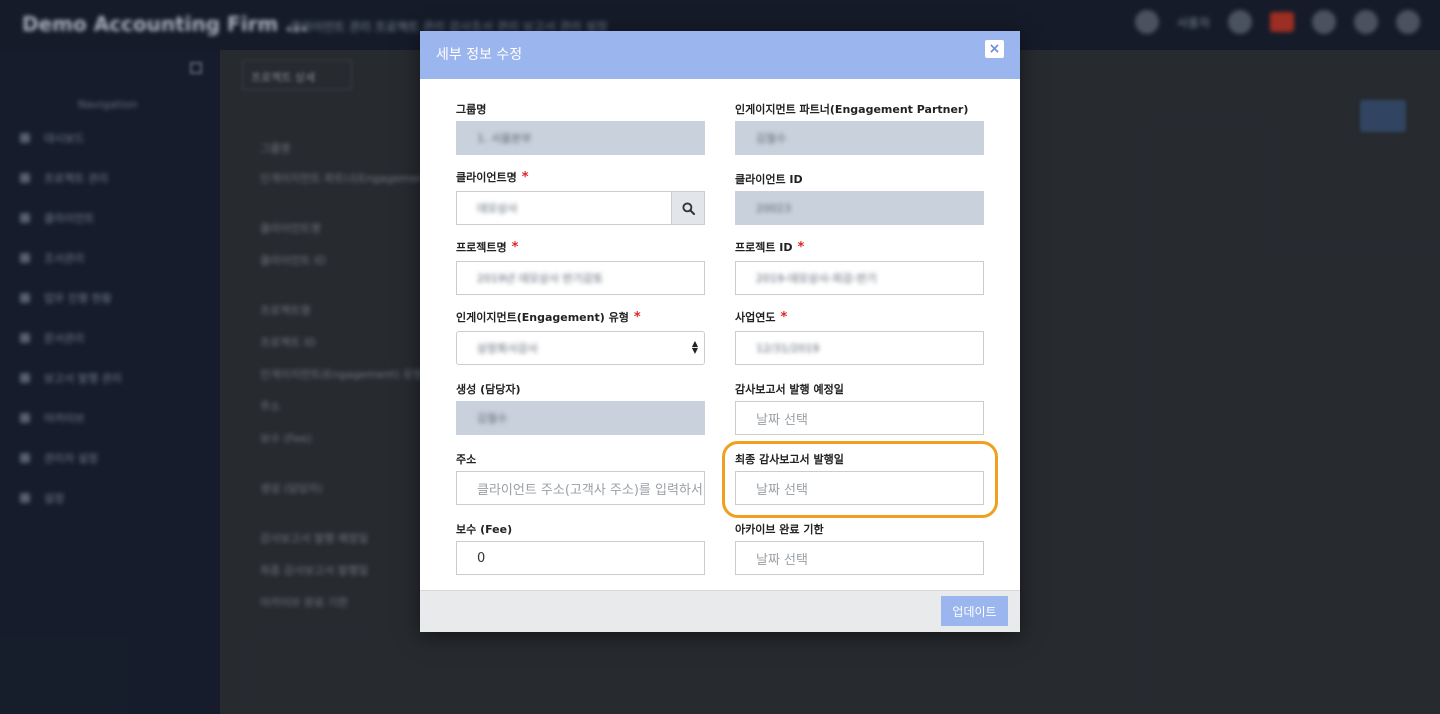 This screenshot has height=714, width=1440. I want to click on engagement-type-select: 상장회사감사 ▲ ▼, so click(580, 348).